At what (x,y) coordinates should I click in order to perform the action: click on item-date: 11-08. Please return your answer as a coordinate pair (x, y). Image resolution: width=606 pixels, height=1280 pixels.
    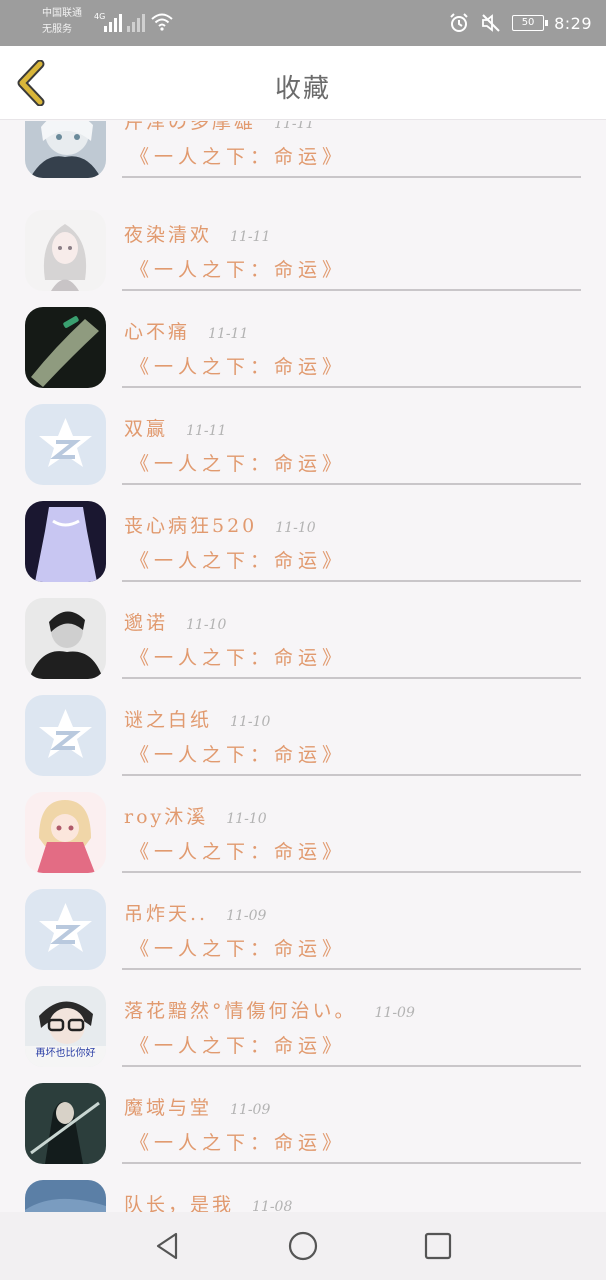
    Looking at the image, I should click on (272, 1205).